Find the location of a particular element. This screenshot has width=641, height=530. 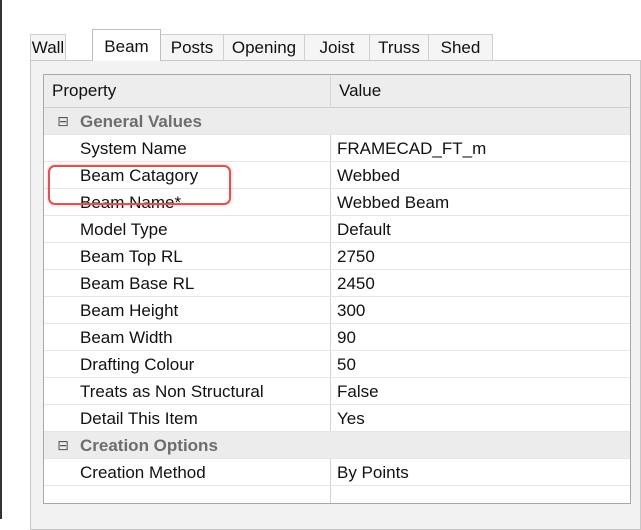

property-name: Model Type is located at coordinates (124, 229).